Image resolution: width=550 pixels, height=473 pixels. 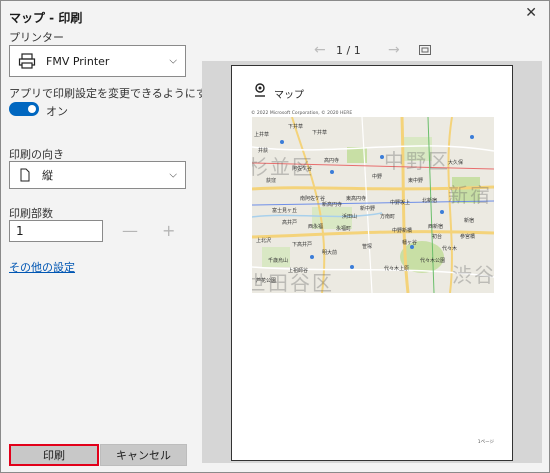 What do you see at coordinates (36, 37) in the screenshot?
I see `printer-label: プリンター` at bounding box center [36, 37].